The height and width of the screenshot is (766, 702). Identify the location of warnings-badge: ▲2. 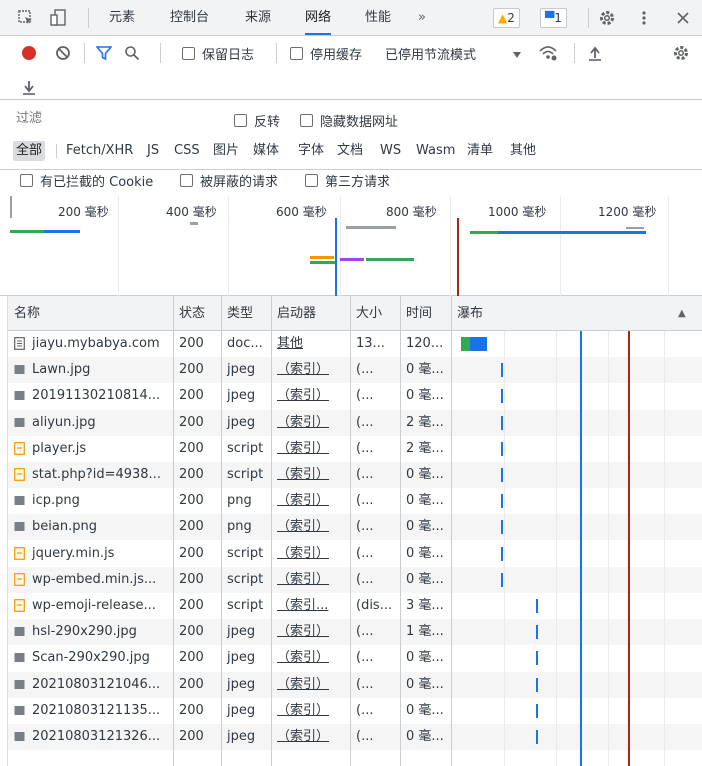
(506, 18).